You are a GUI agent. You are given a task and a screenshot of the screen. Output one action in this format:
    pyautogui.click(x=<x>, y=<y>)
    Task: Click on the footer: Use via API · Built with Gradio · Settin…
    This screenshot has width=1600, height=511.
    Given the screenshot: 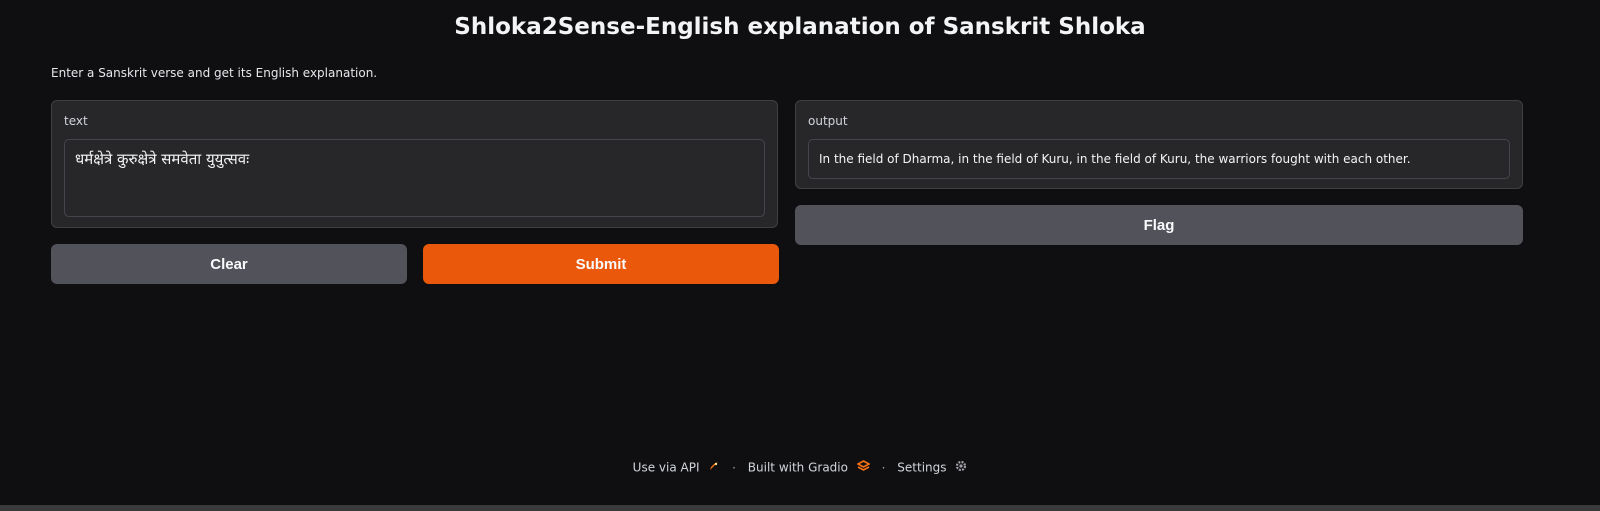 What is the action you would take?
    pyautogui.click(x=800, y=467)
    